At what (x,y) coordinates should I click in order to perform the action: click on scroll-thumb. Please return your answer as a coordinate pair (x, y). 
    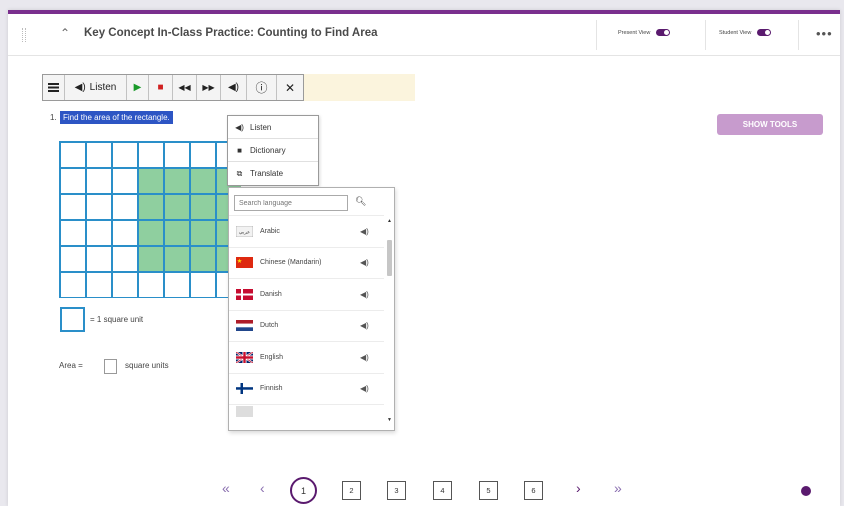
    Looking at the image, I should click on (389, 258).